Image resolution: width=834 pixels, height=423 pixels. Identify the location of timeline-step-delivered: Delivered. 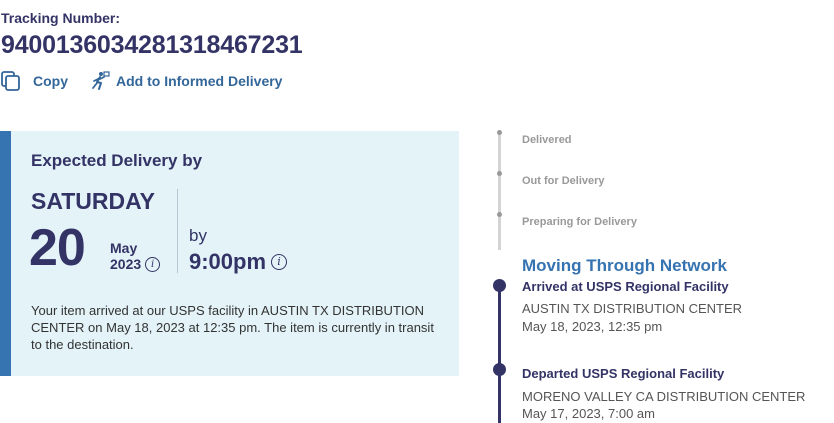
(547, 140).